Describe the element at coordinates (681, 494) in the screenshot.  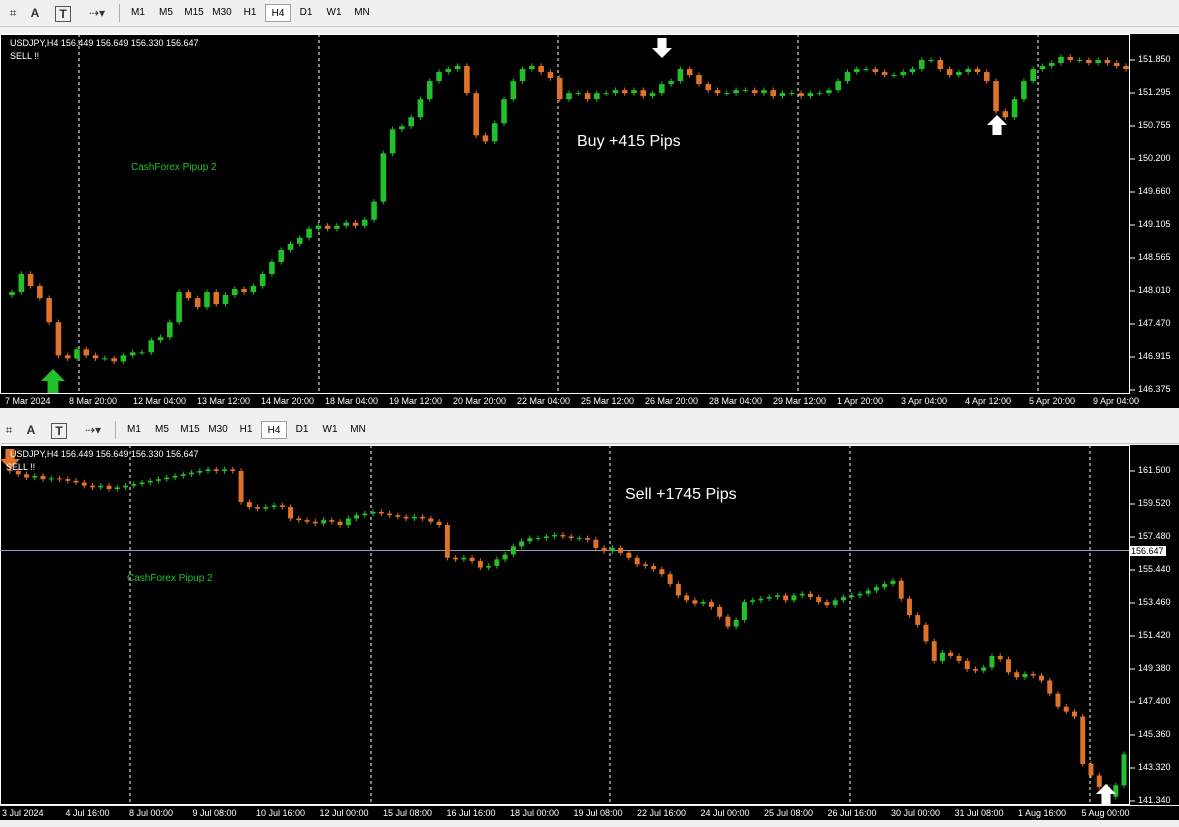
I see `result-pips: Sell +1745 Pips` at that location.